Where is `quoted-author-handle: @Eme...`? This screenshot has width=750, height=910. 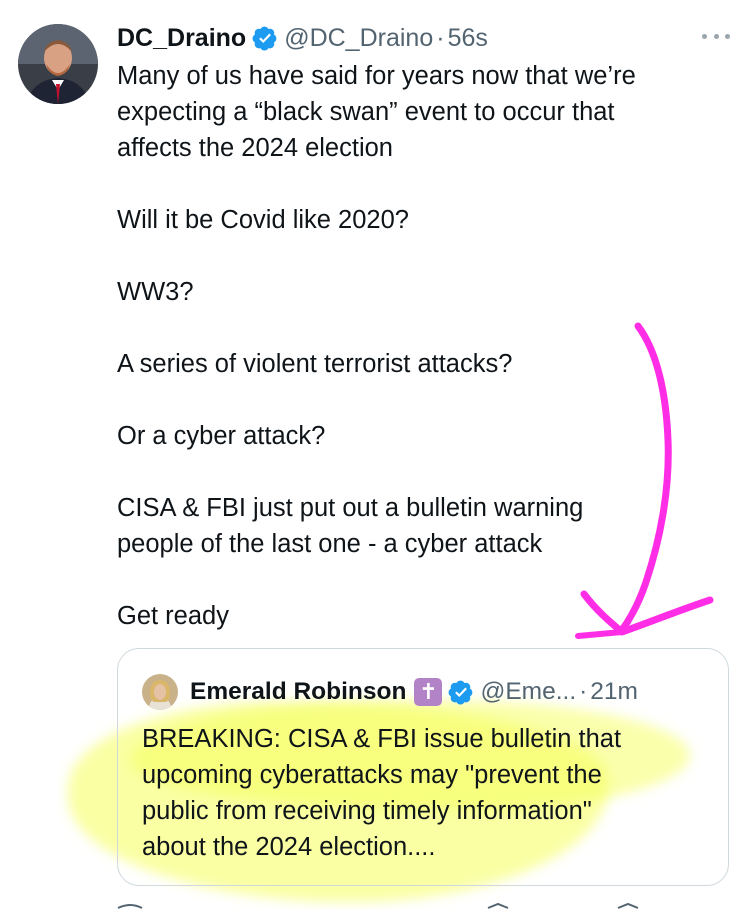 quoted-author-handle: @Eme... is located at coordinates (528, 692).